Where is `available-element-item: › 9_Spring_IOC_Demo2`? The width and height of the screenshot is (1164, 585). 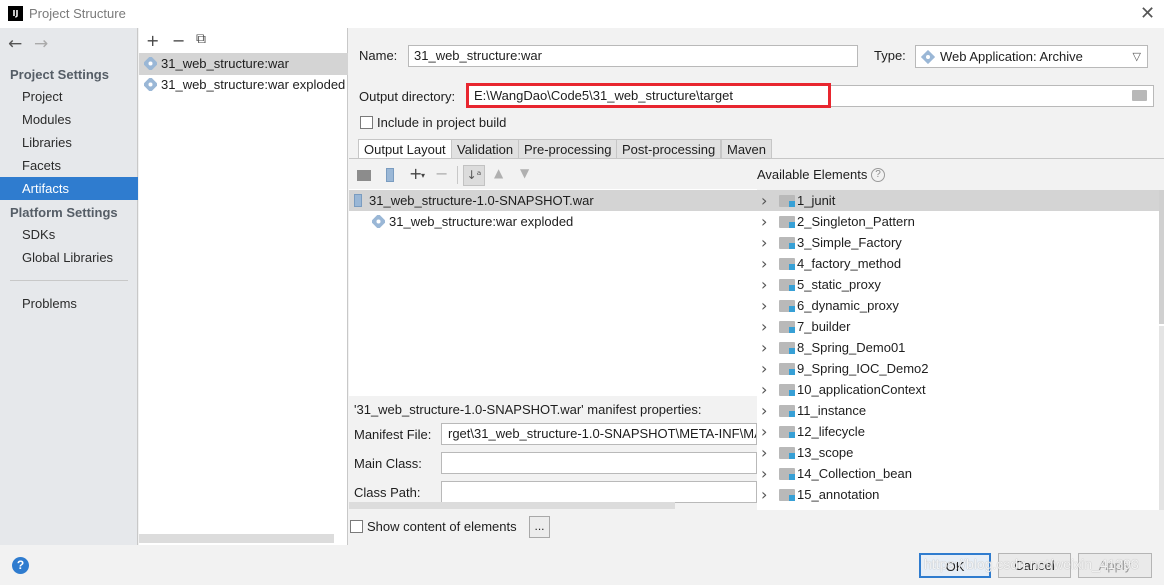 available-element-item: › 9_Spring_IOC_Demo2 is located at coordinates (960, 368).